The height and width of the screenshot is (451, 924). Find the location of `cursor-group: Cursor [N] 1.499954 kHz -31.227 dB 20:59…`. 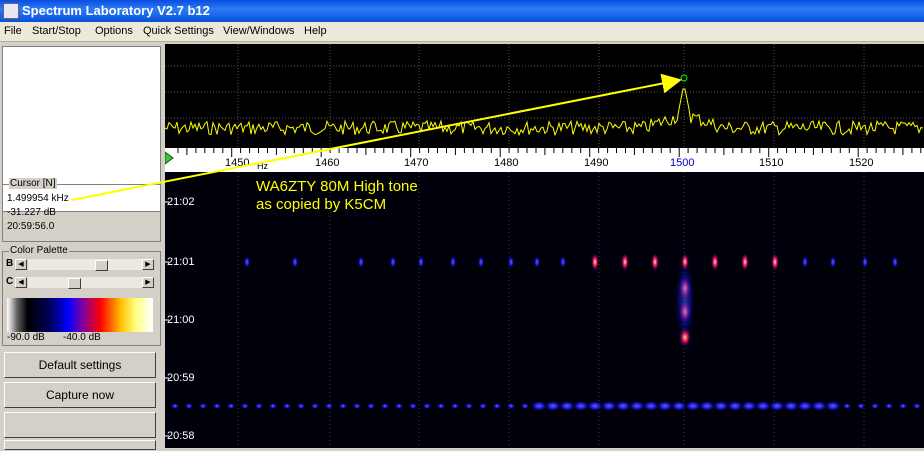

cursor-group: Cursor [N] 1.499954 kHz -31.227 dB 20:59… is located at coordinates (81, 210).